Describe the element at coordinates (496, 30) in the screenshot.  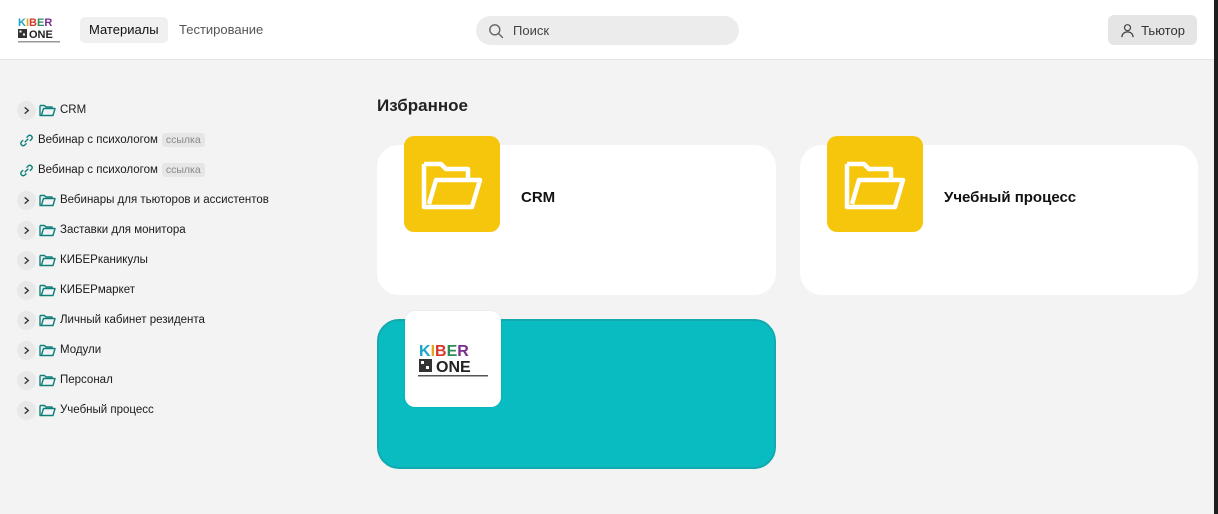
I see `search-icon` at that location.